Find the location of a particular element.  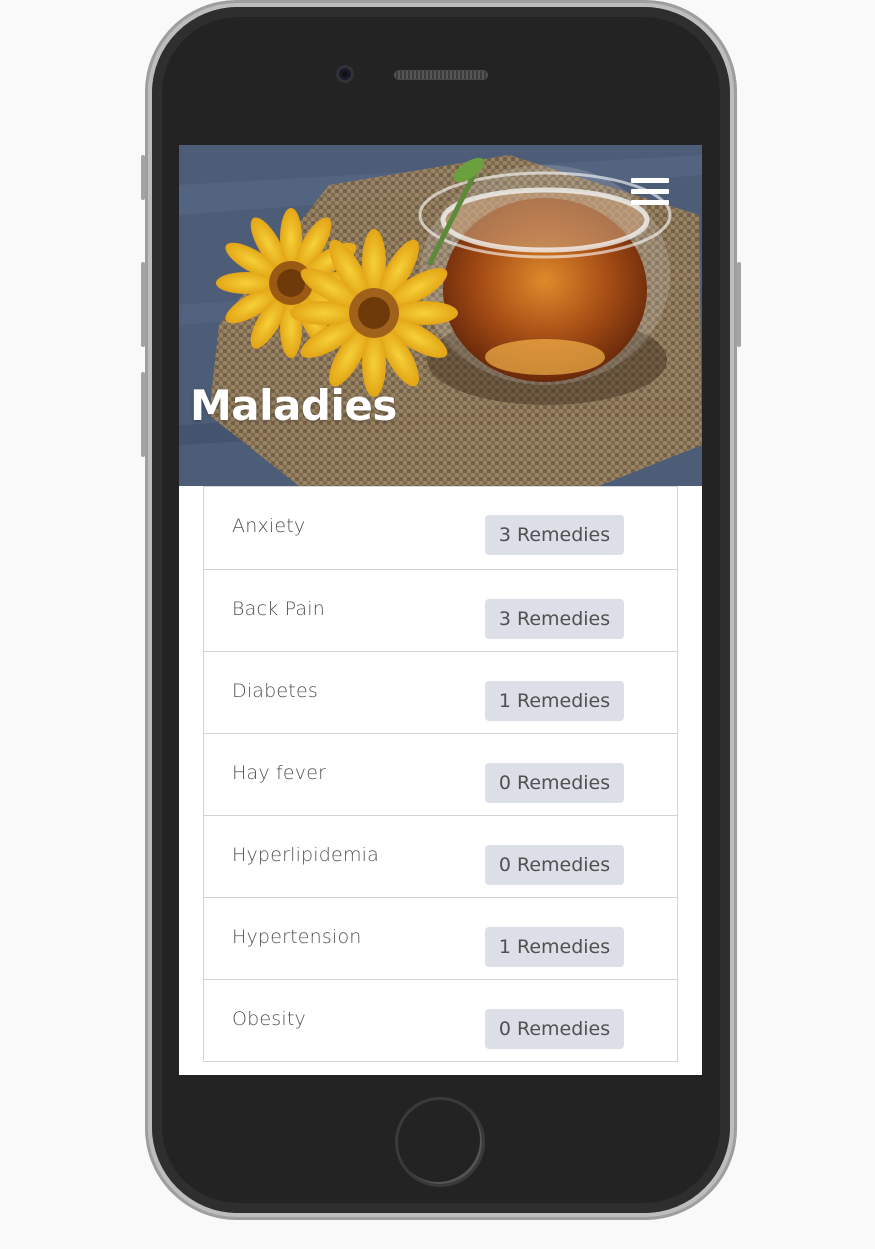

home-button is located at coordinates (440, 1142).